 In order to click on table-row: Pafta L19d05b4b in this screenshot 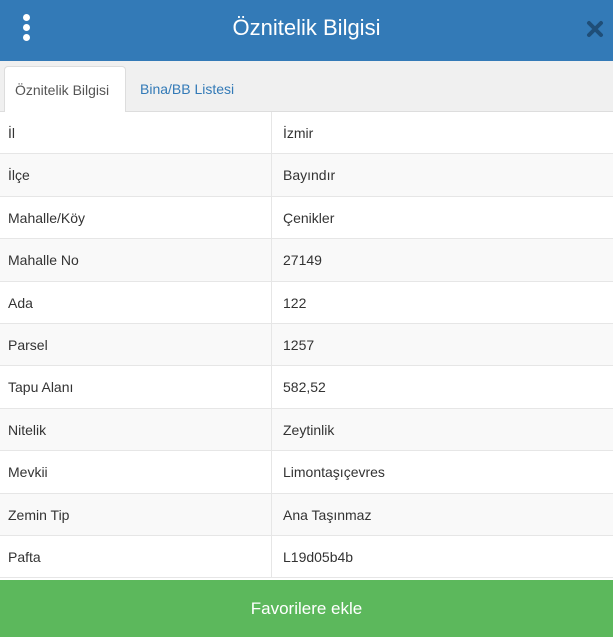, I will do `click(306, 557)`.